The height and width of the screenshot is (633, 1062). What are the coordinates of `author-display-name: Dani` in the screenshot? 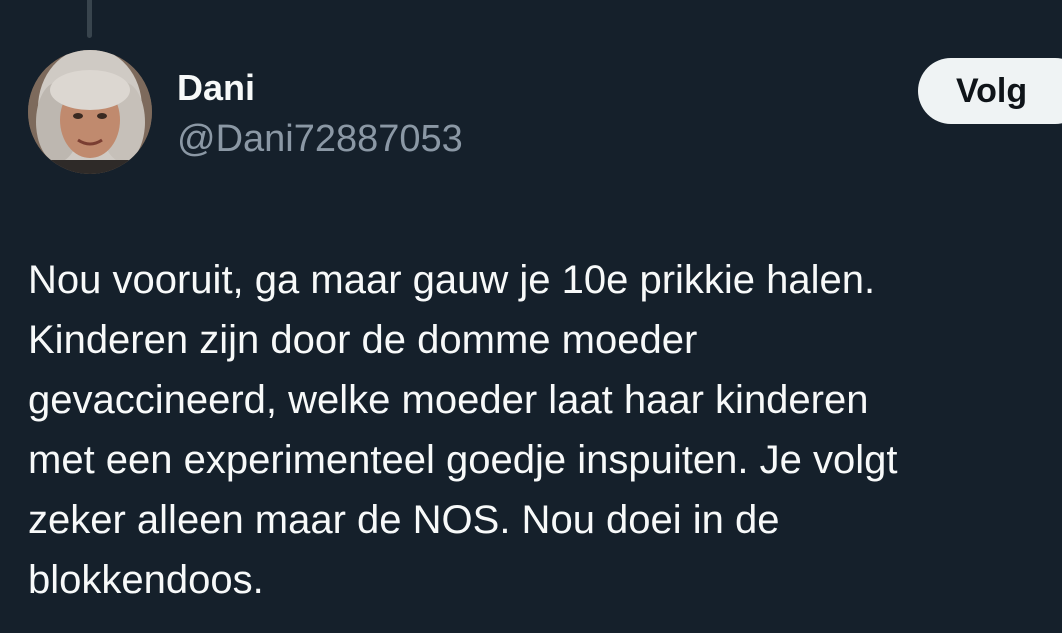 It's located at (216, 88).